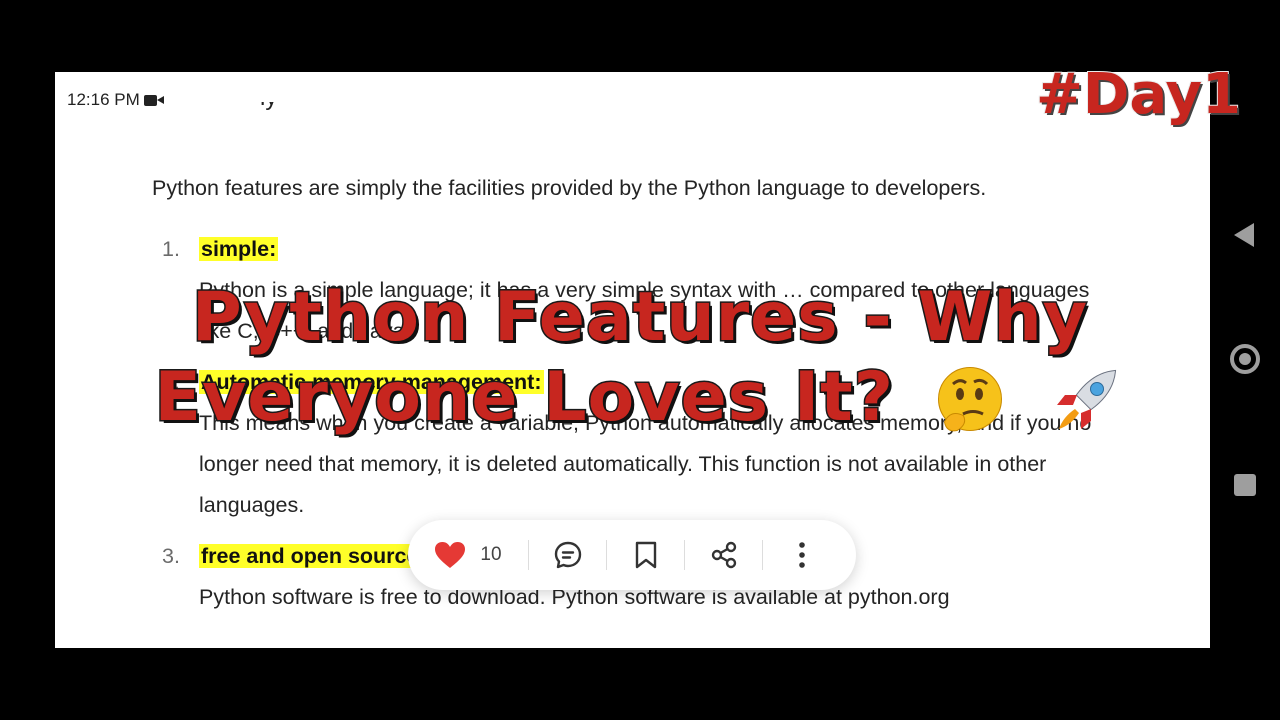 The height and width of the screenshot is (720, 1280). Describe the element at coordinates (491, 554) in the screenshot. I see `like-count: 10` at that location.